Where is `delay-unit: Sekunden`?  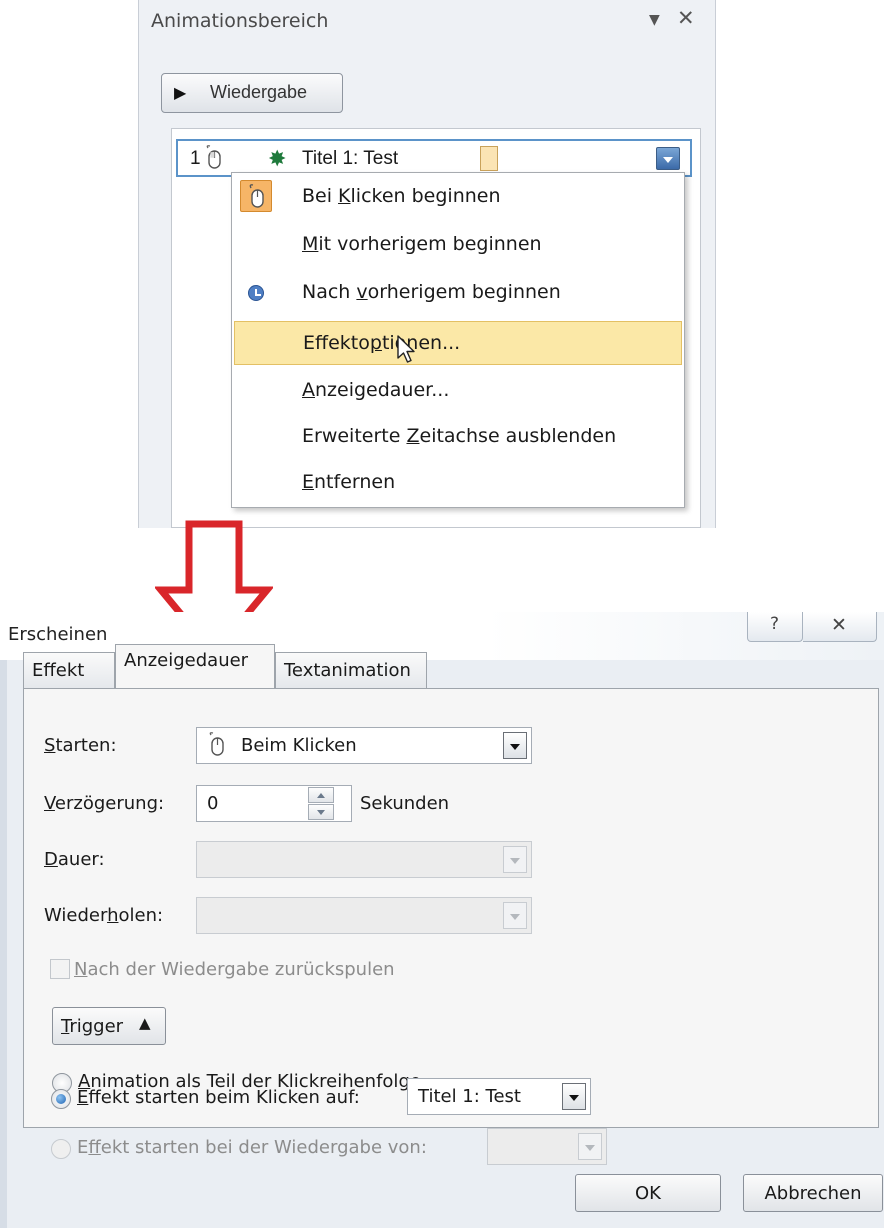 delay-unit: Sekunden is located at coordinates (405, 803).